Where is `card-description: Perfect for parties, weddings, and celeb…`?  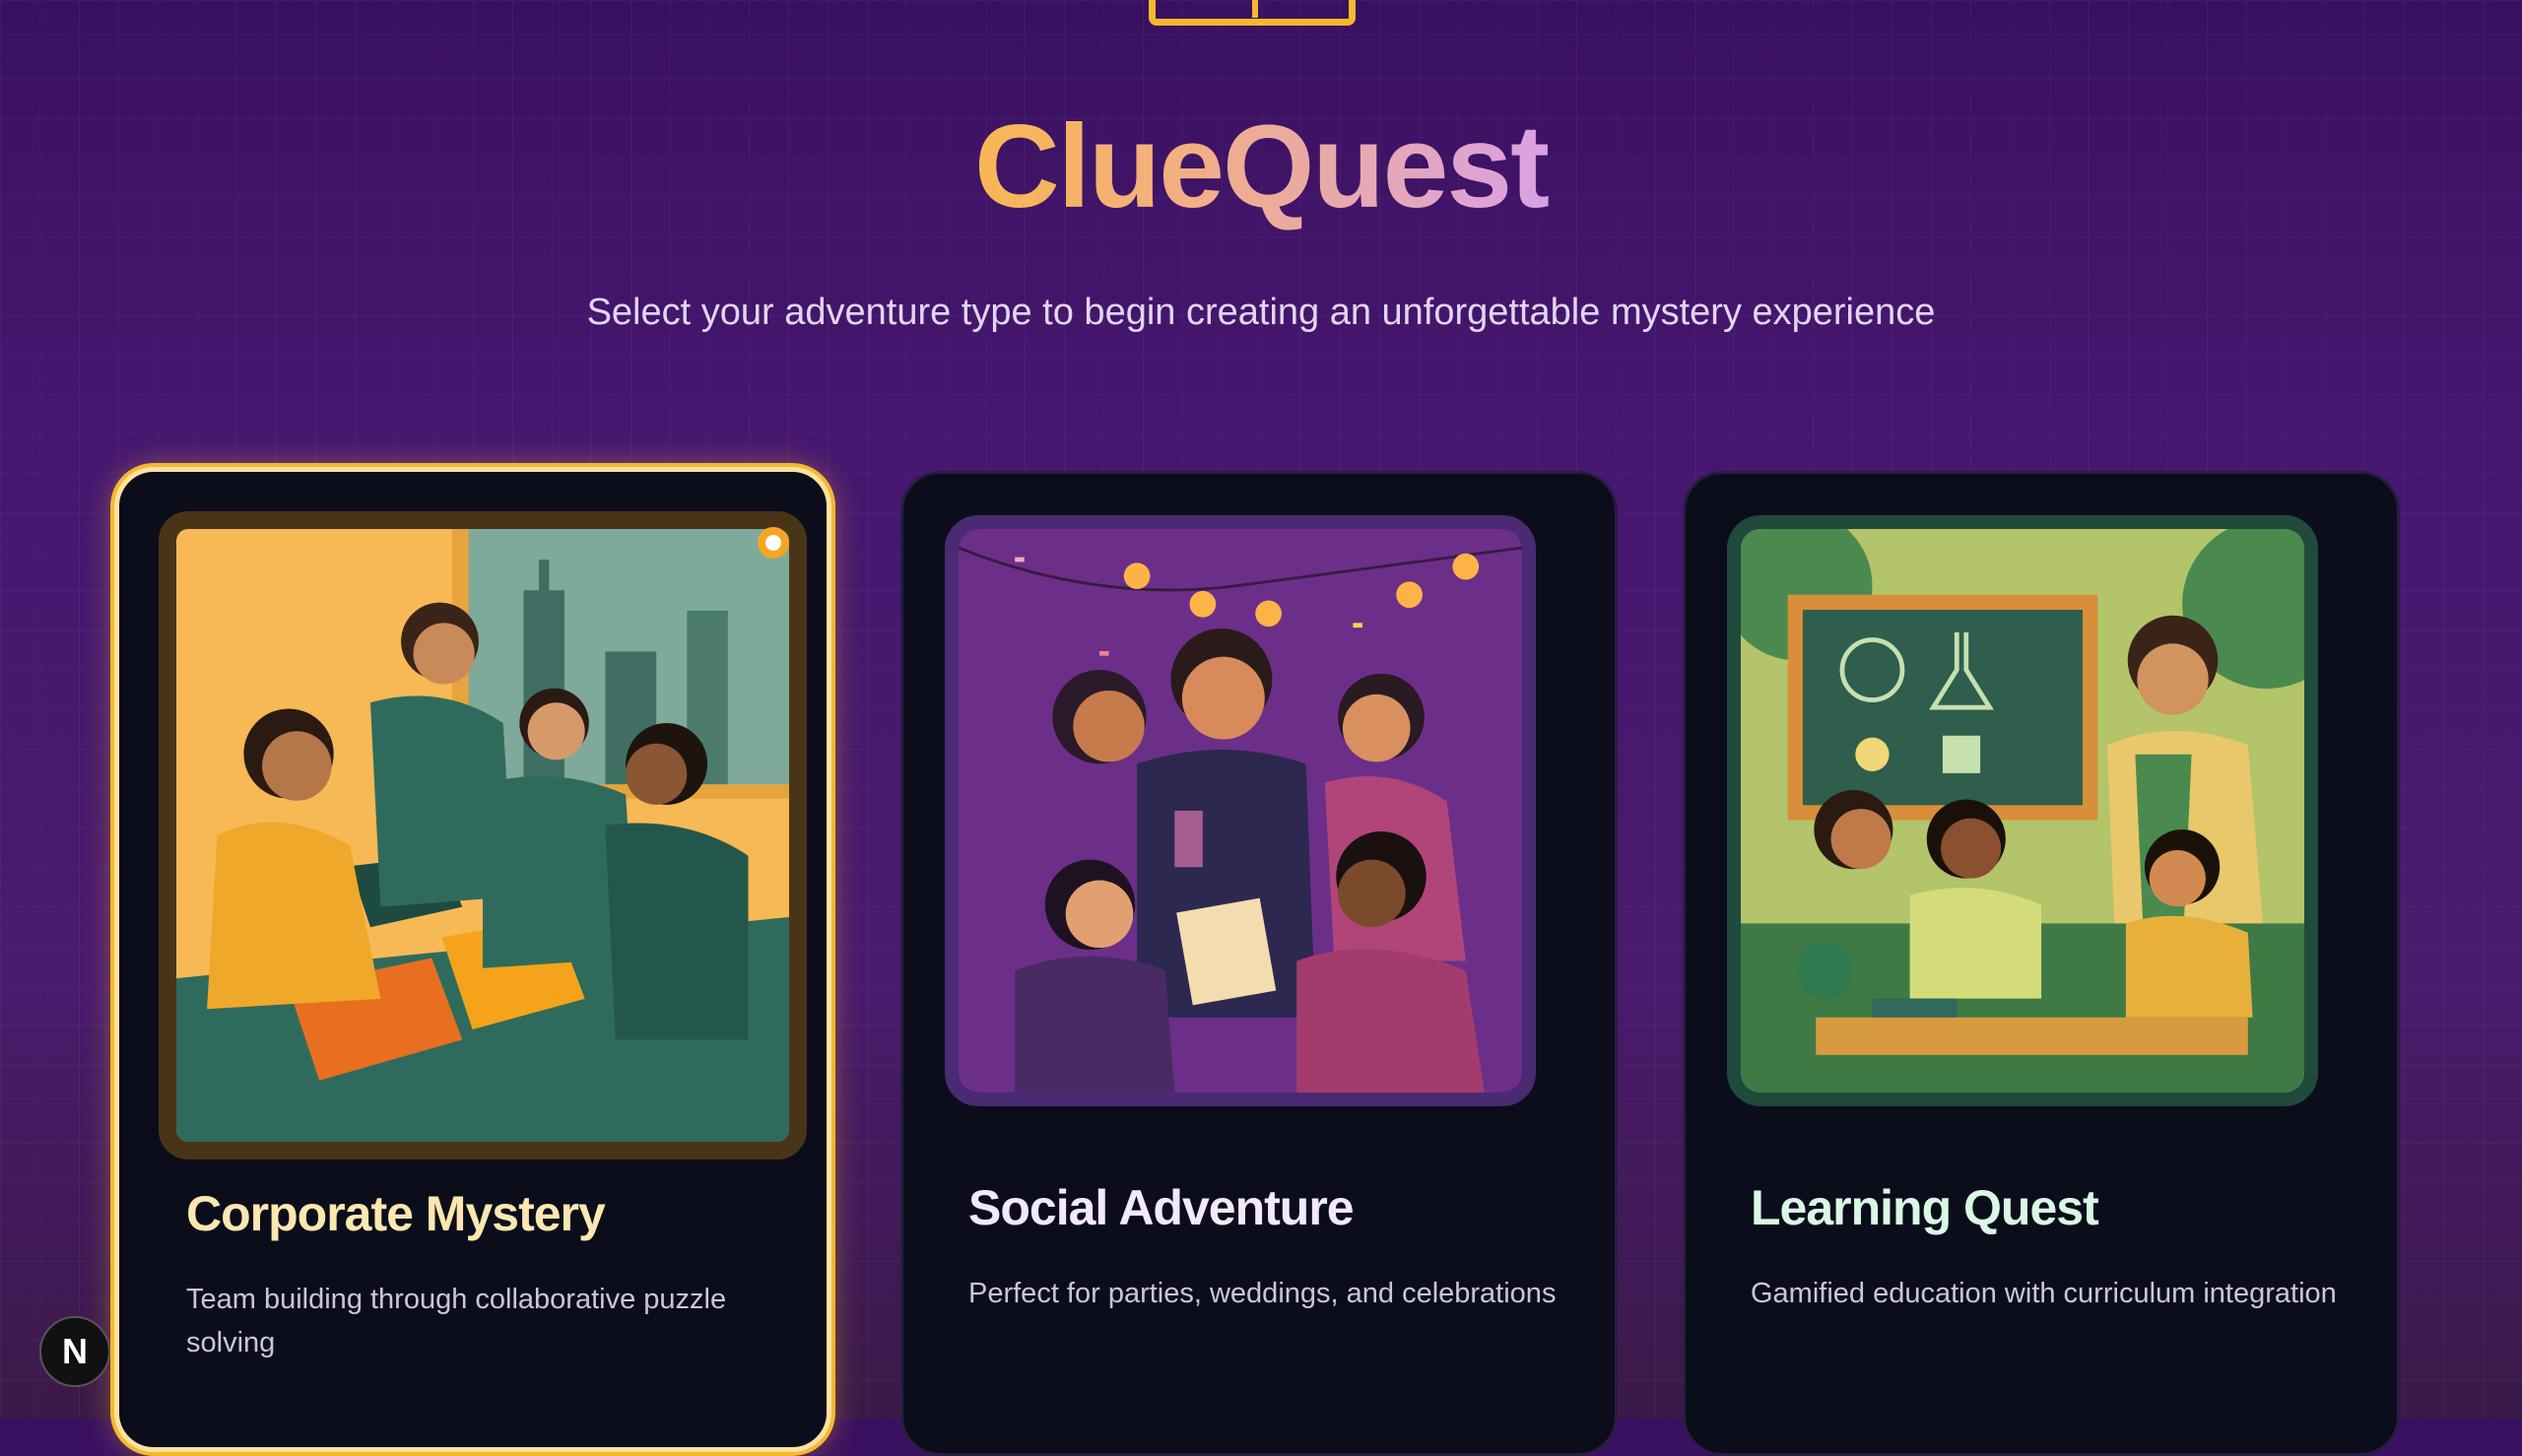
card-description: Perfect for parties, weddings, and celeb… is located at coordinates (1262, 1293).